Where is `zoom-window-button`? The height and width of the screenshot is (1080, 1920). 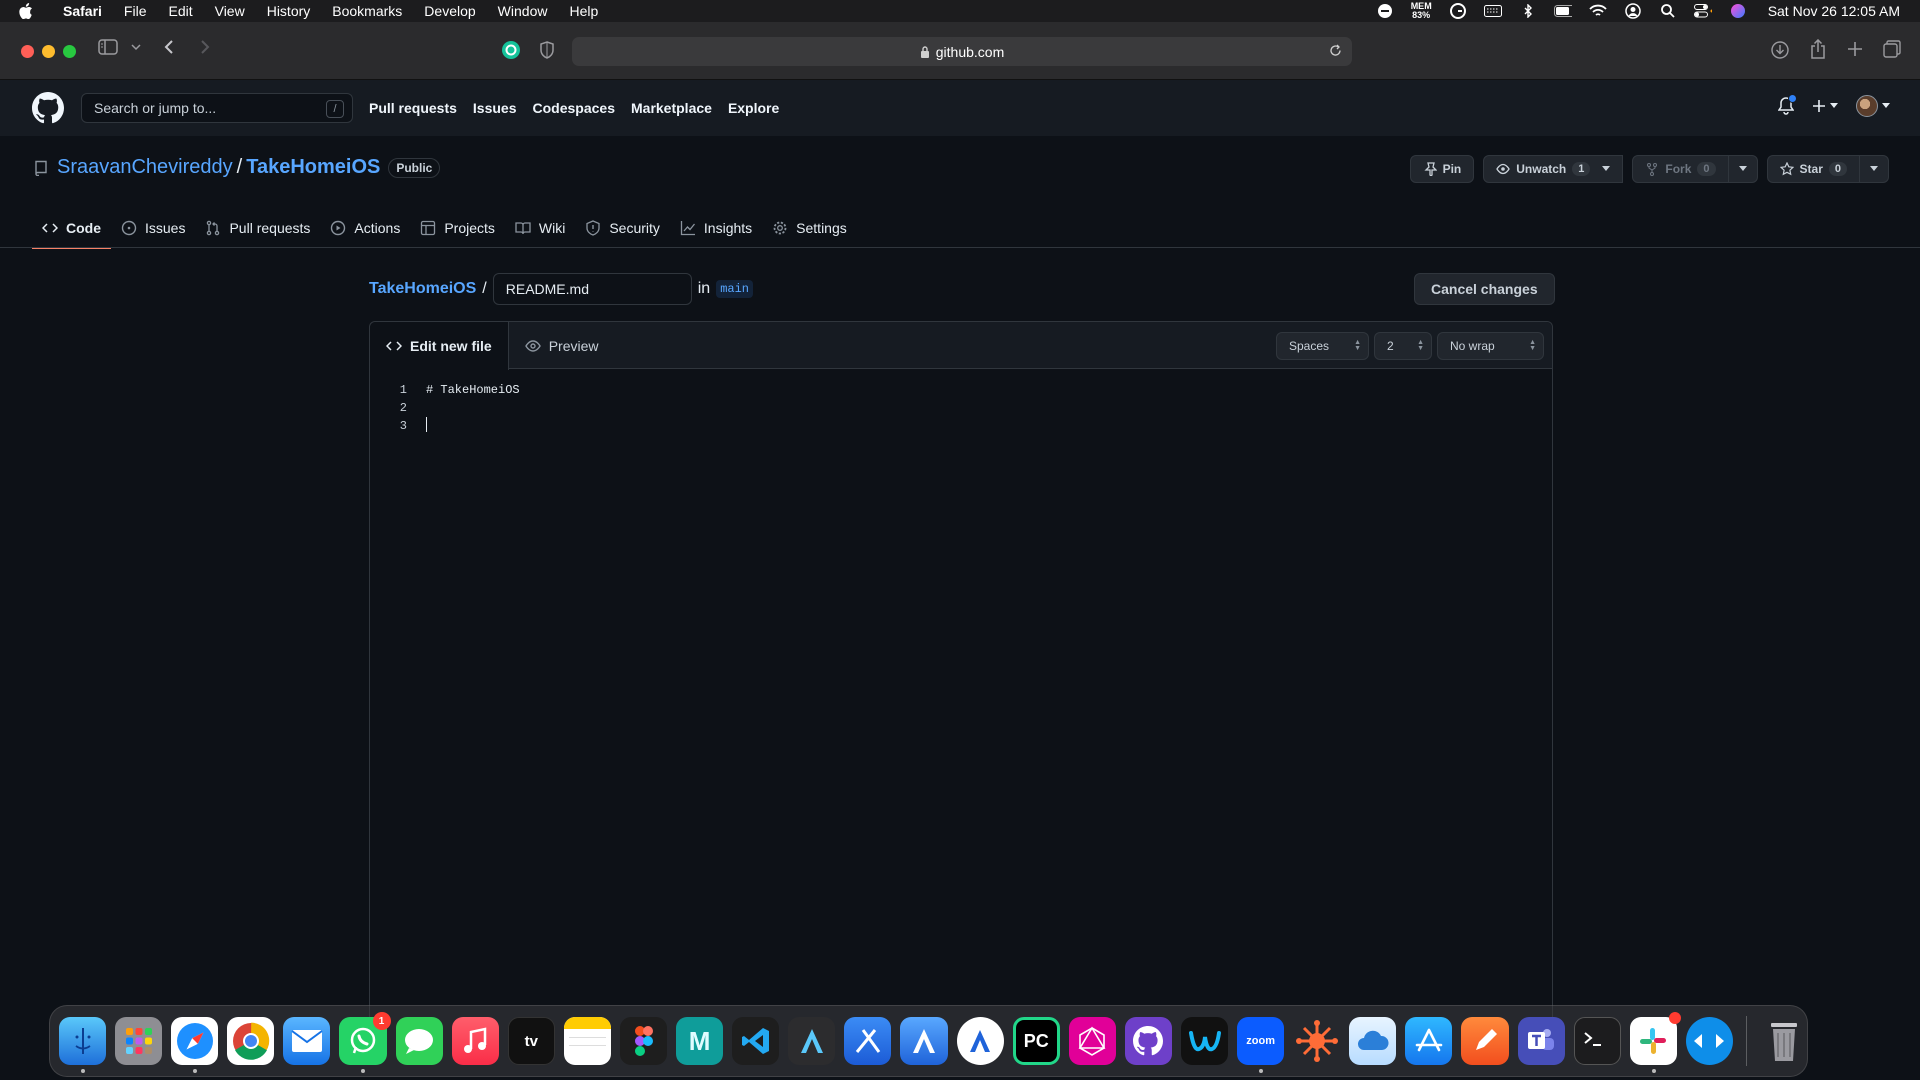
zoom-window-button is located at coordinates (69, 51).